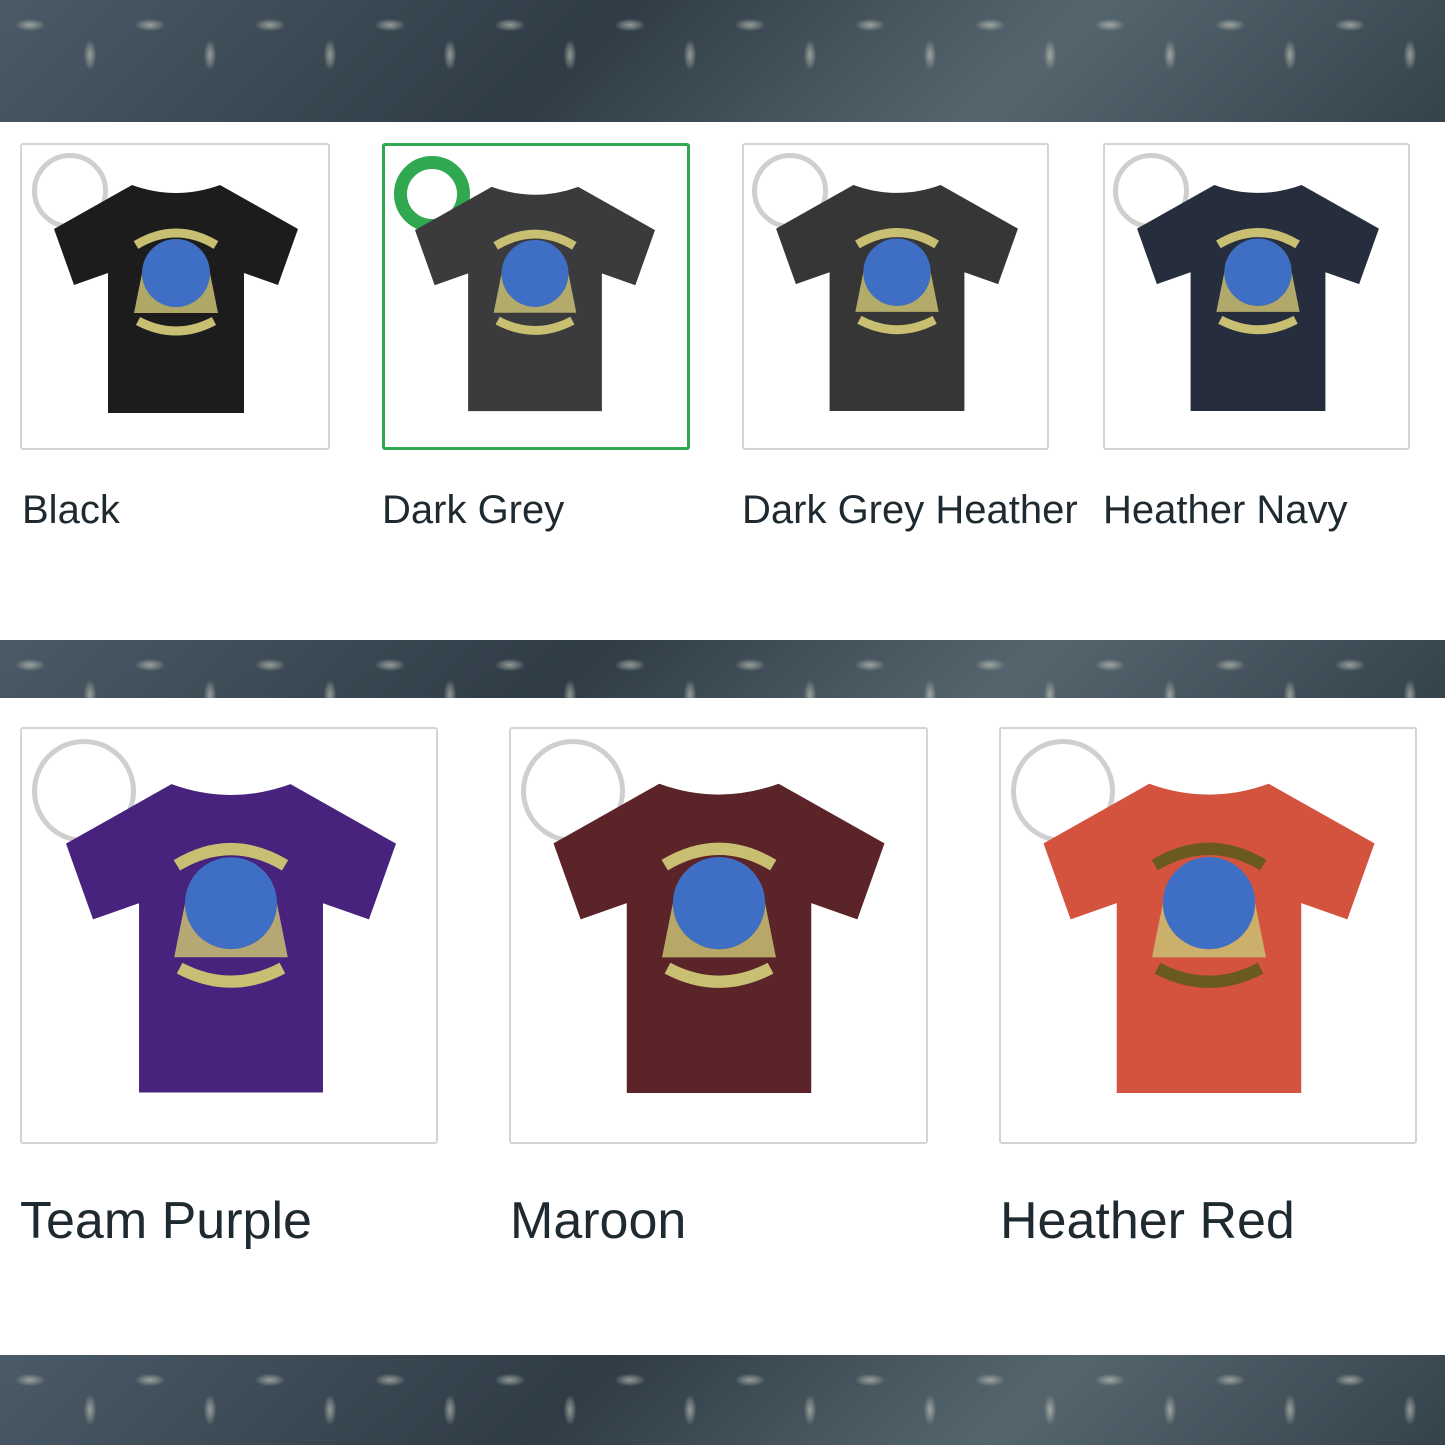 This screenshot has width=1445, height=1445. I want to click on diamond-plate-band-middle, so click(722, 669).